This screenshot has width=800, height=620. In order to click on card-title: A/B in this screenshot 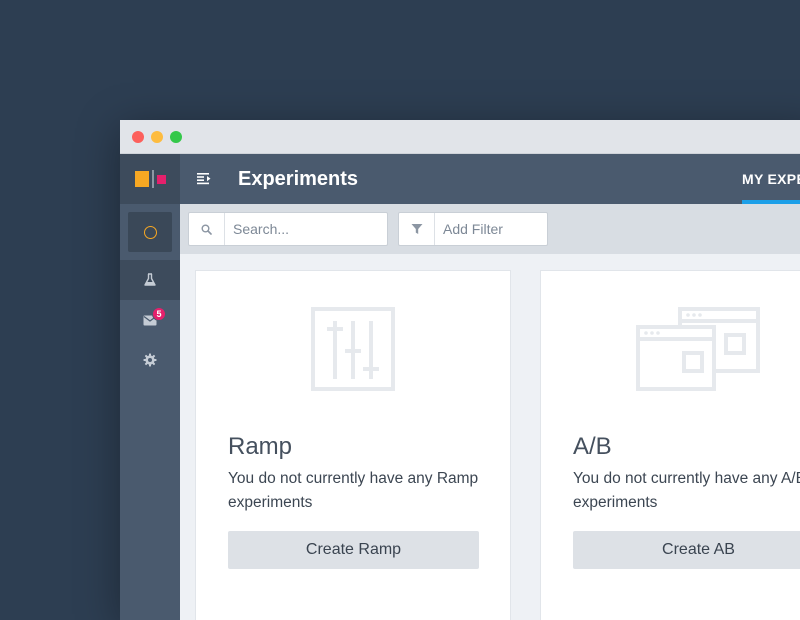, I will do `click(592, 446)`.